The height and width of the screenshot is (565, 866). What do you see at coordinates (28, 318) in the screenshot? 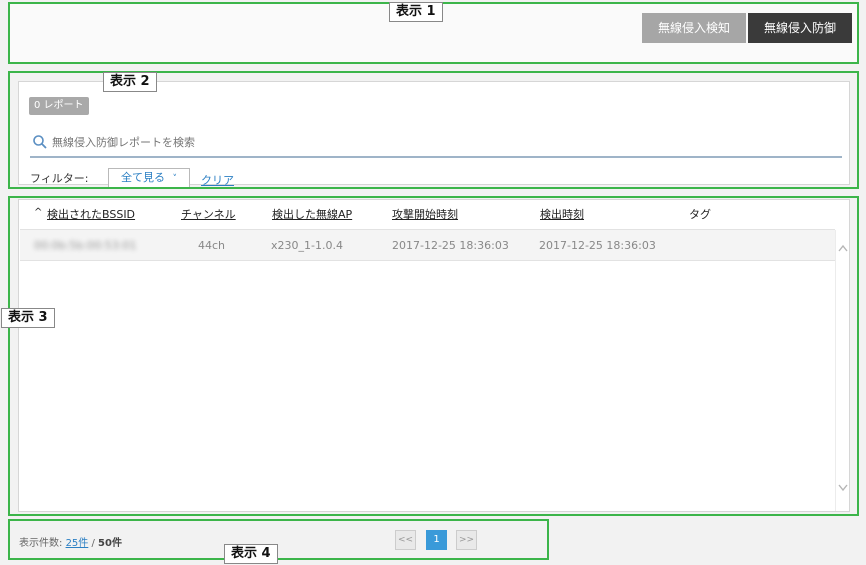
I see `annotation-label-3: 表示 3` at bounding box center [28, 318].